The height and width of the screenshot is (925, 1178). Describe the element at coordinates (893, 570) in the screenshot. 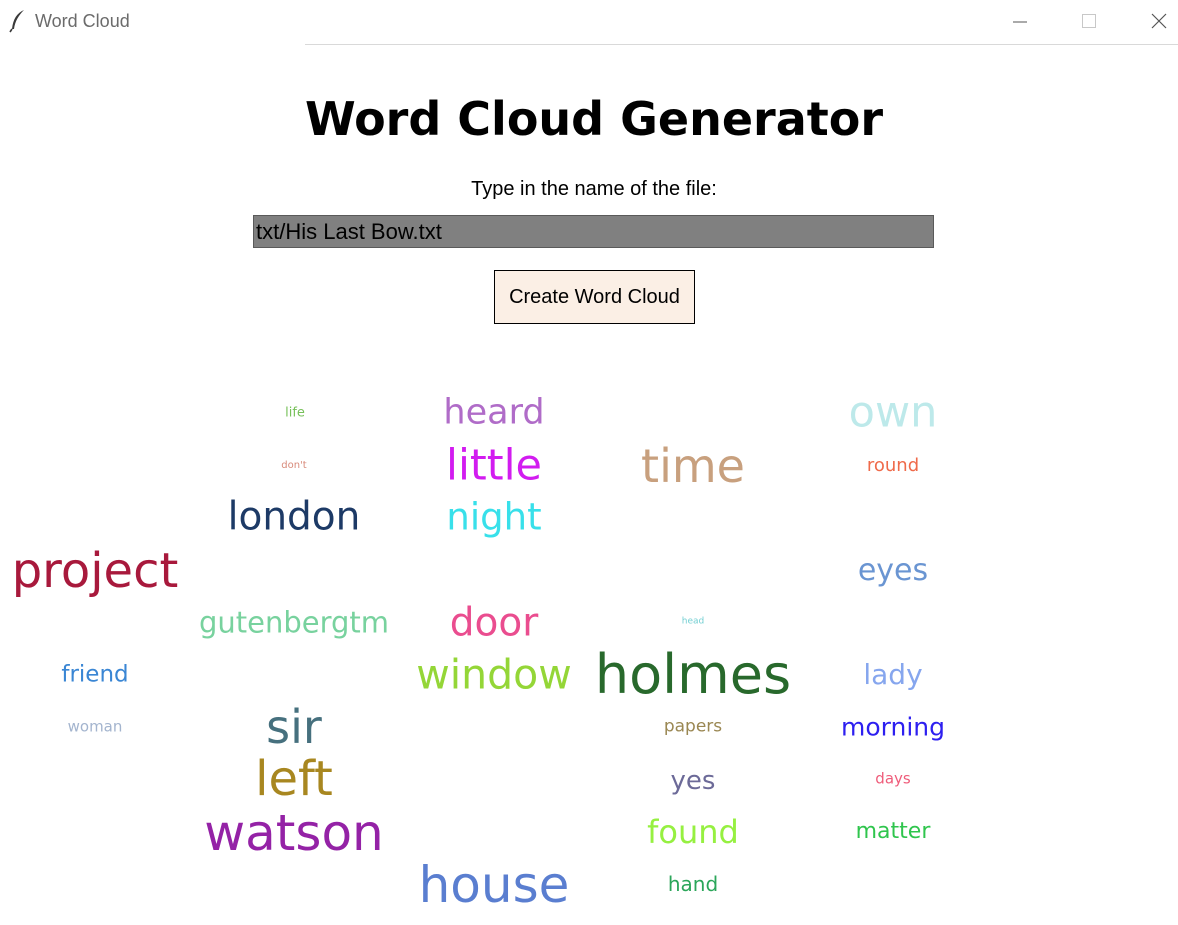

I see `cloud-word: eyes` at that location.